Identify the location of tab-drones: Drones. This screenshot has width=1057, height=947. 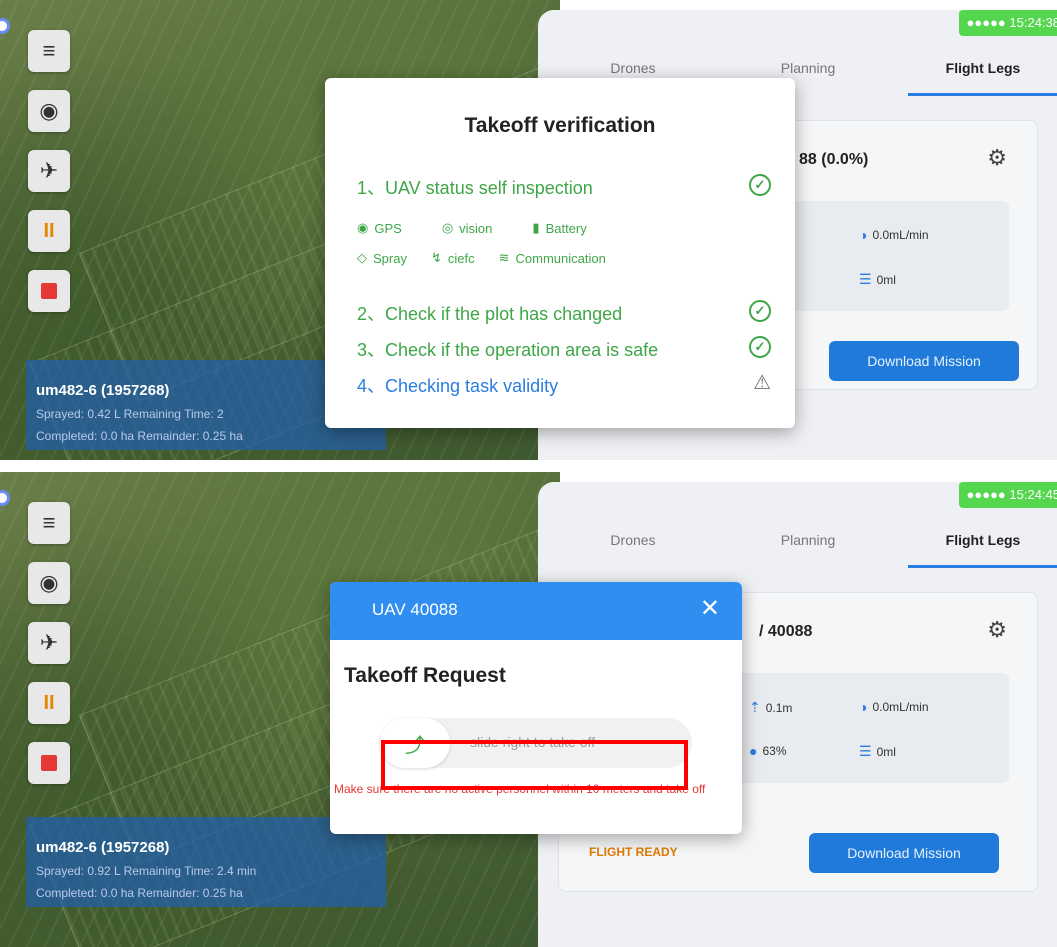
(633, 548).